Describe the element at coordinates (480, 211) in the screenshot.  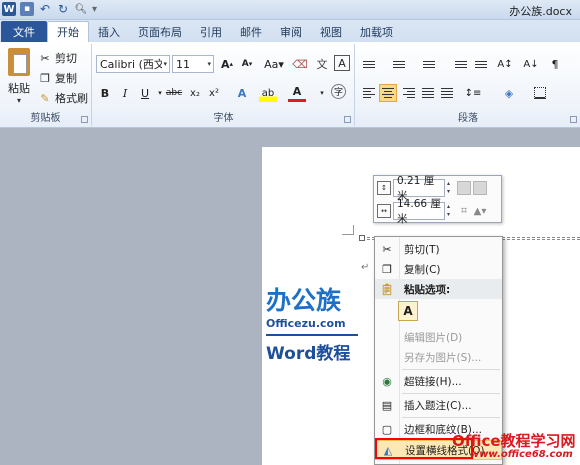
I see `shape-fill-icon: ▲▾` at that location.